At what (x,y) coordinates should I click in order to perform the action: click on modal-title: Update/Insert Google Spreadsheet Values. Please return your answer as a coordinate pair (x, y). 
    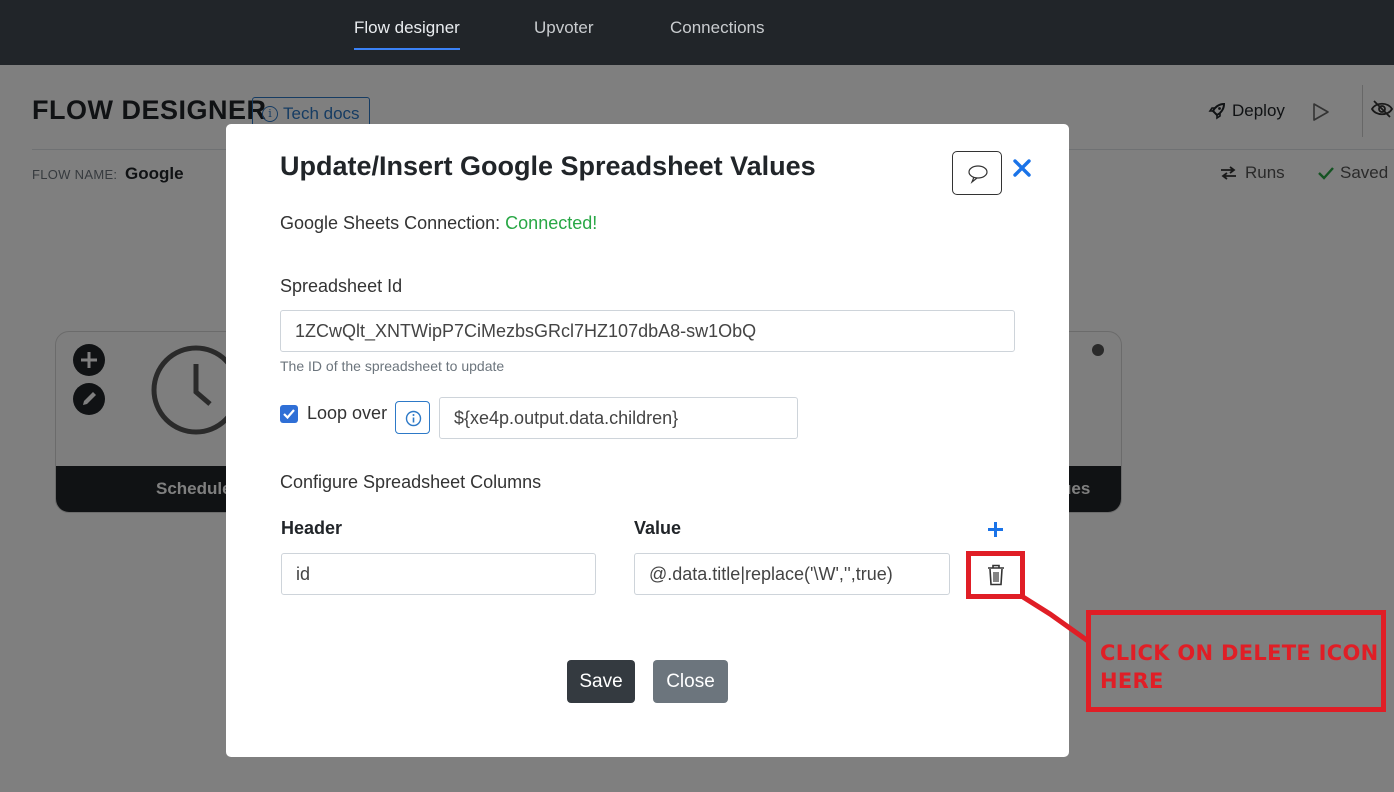
    Looking at the image, I should click on (548, 166).